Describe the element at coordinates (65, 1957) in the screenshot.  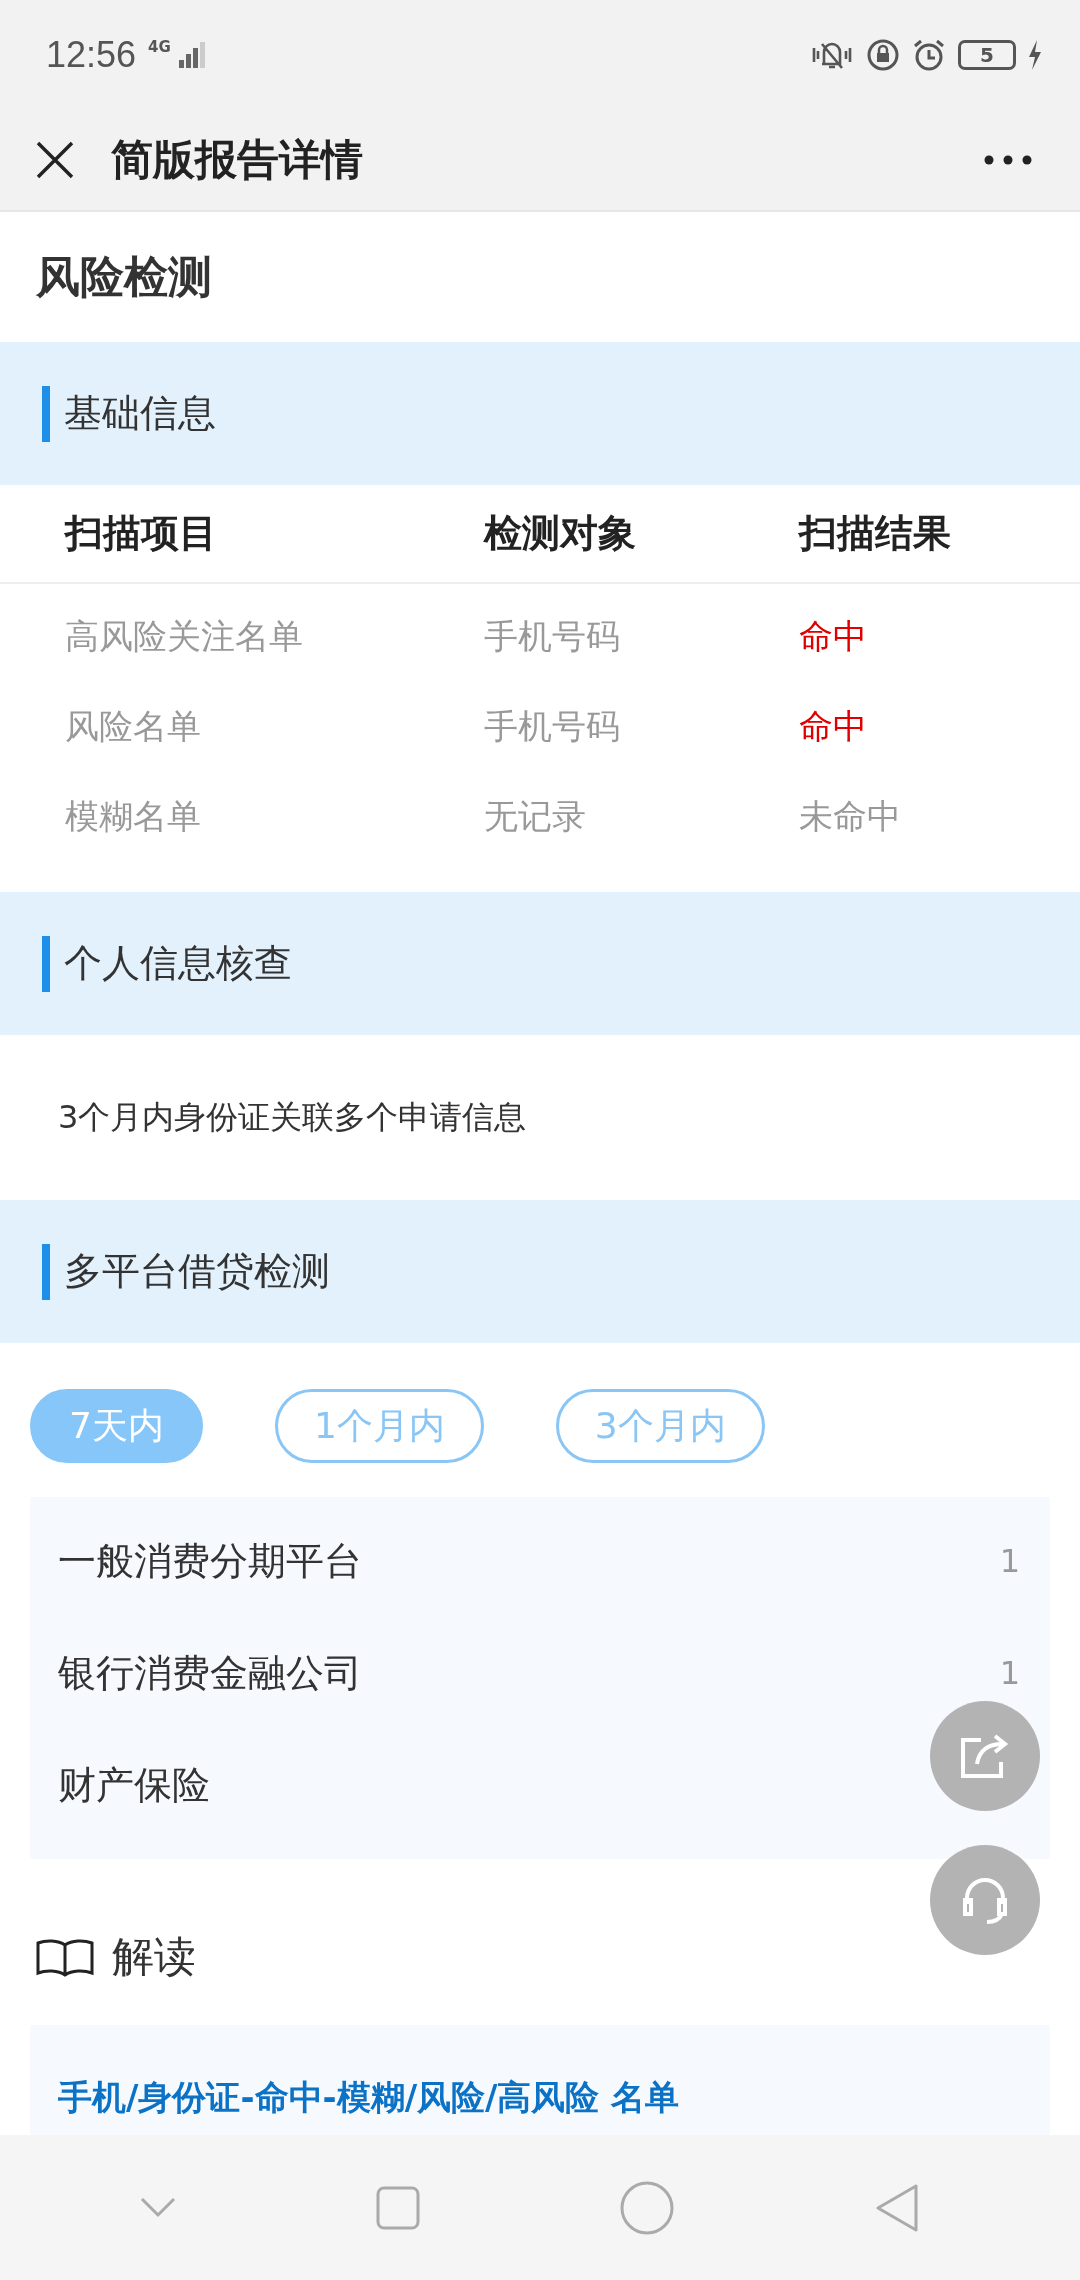
I see `book-icon` at that location.